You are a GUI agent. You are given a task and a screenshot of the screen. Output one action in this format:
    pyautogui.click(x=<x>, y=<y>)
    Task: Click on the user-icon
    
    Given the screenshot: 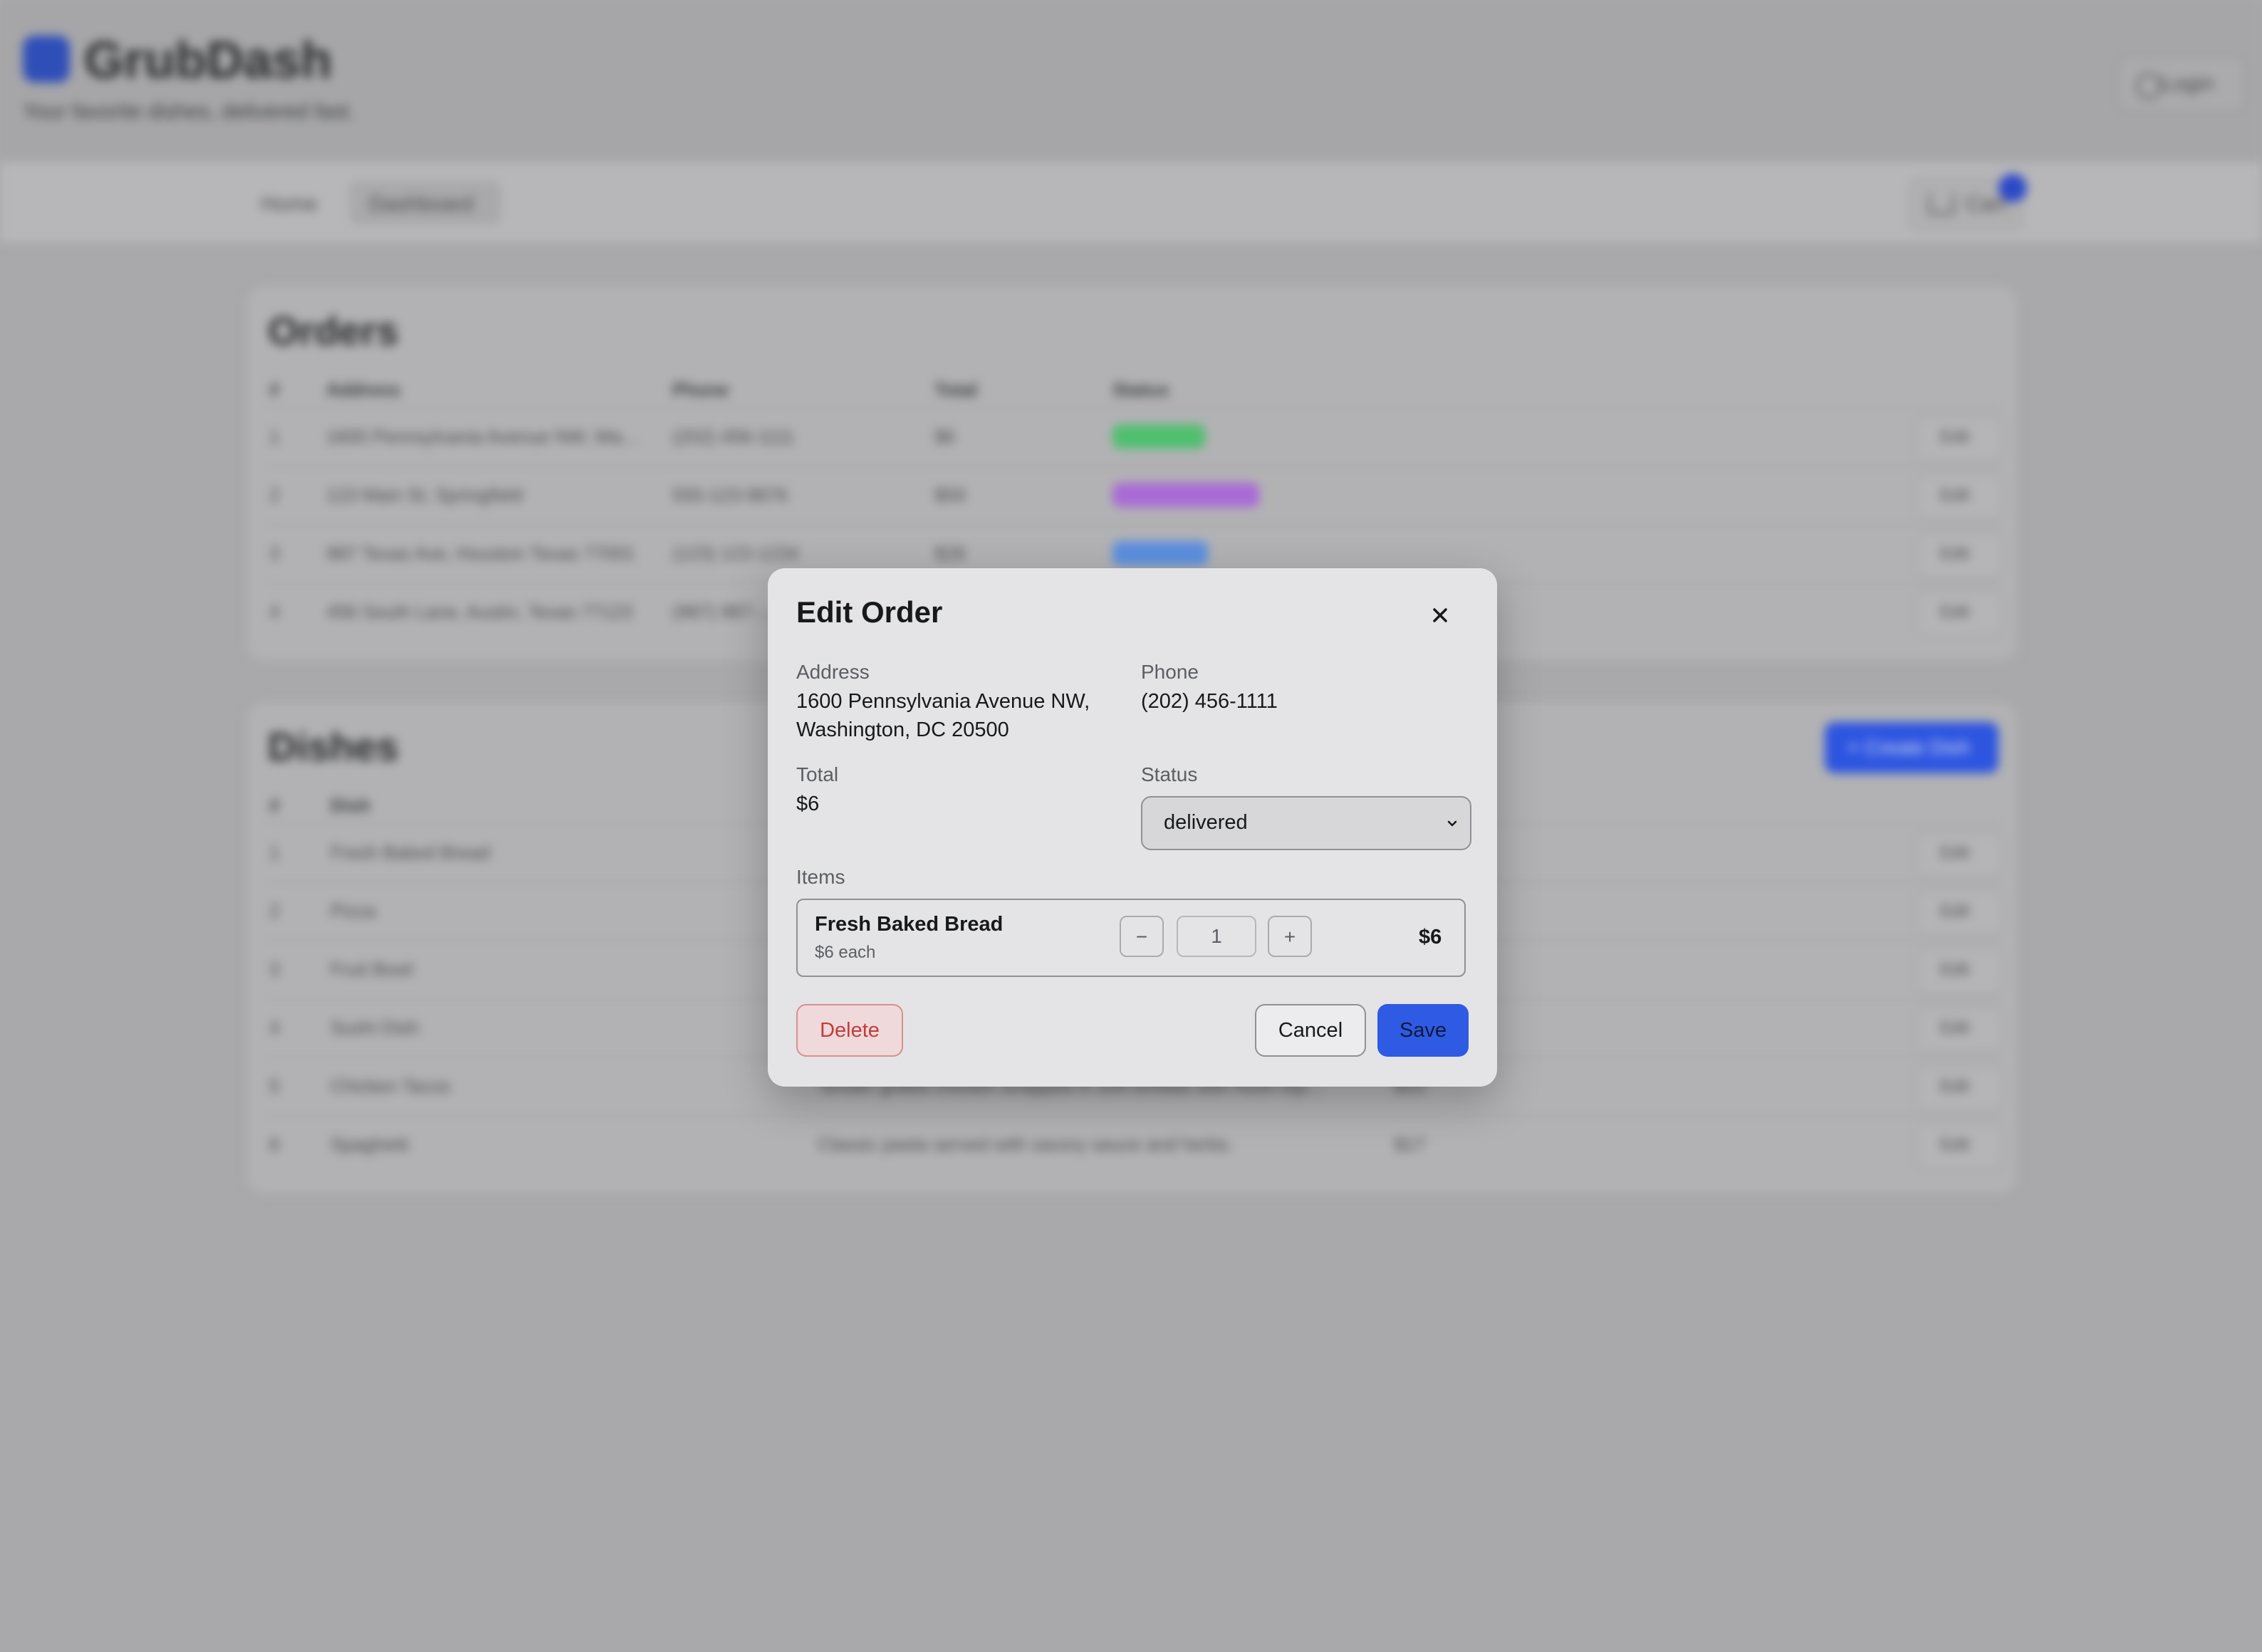 What is the action you would take?
    pyautogui.click(x=2149, y=86)
    